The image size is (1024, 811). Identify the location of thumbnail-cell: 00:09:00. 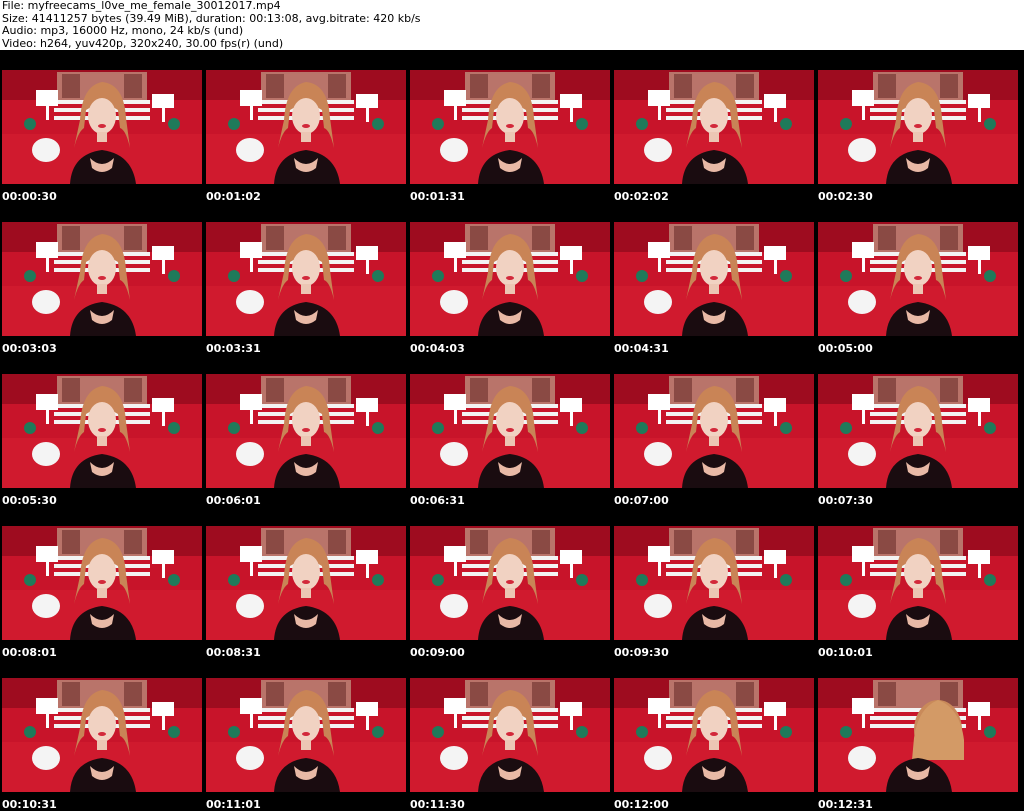
(510, 582).